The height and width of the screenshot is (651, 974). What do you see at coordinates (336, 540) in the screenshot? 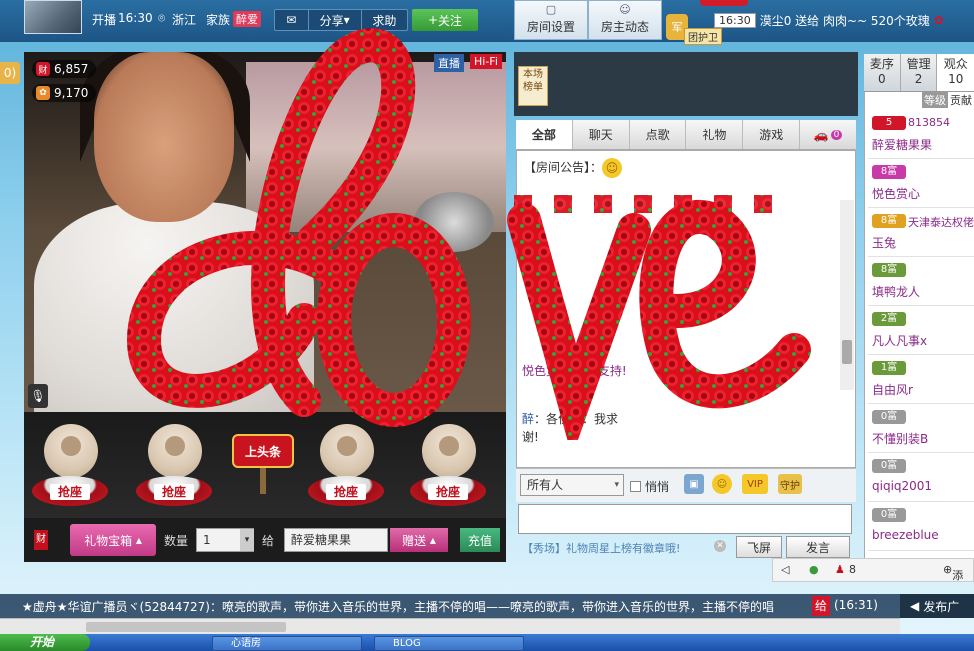
I see `recipient-select: 醉爱糖果果` at bounding box center [336, 540].